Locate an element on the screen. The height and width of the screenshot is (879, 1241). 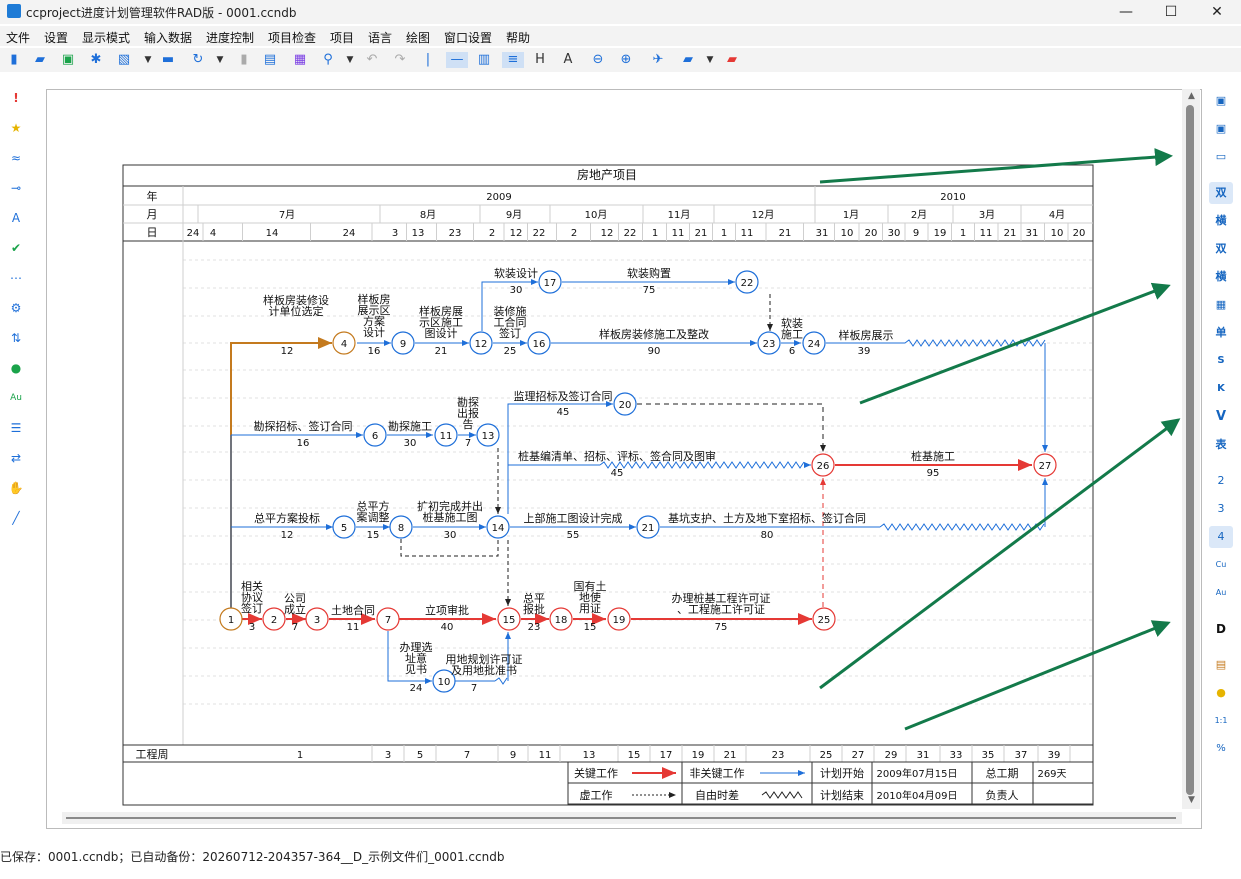
activity-name: 软装设计 is located at coordinates (516, 273).